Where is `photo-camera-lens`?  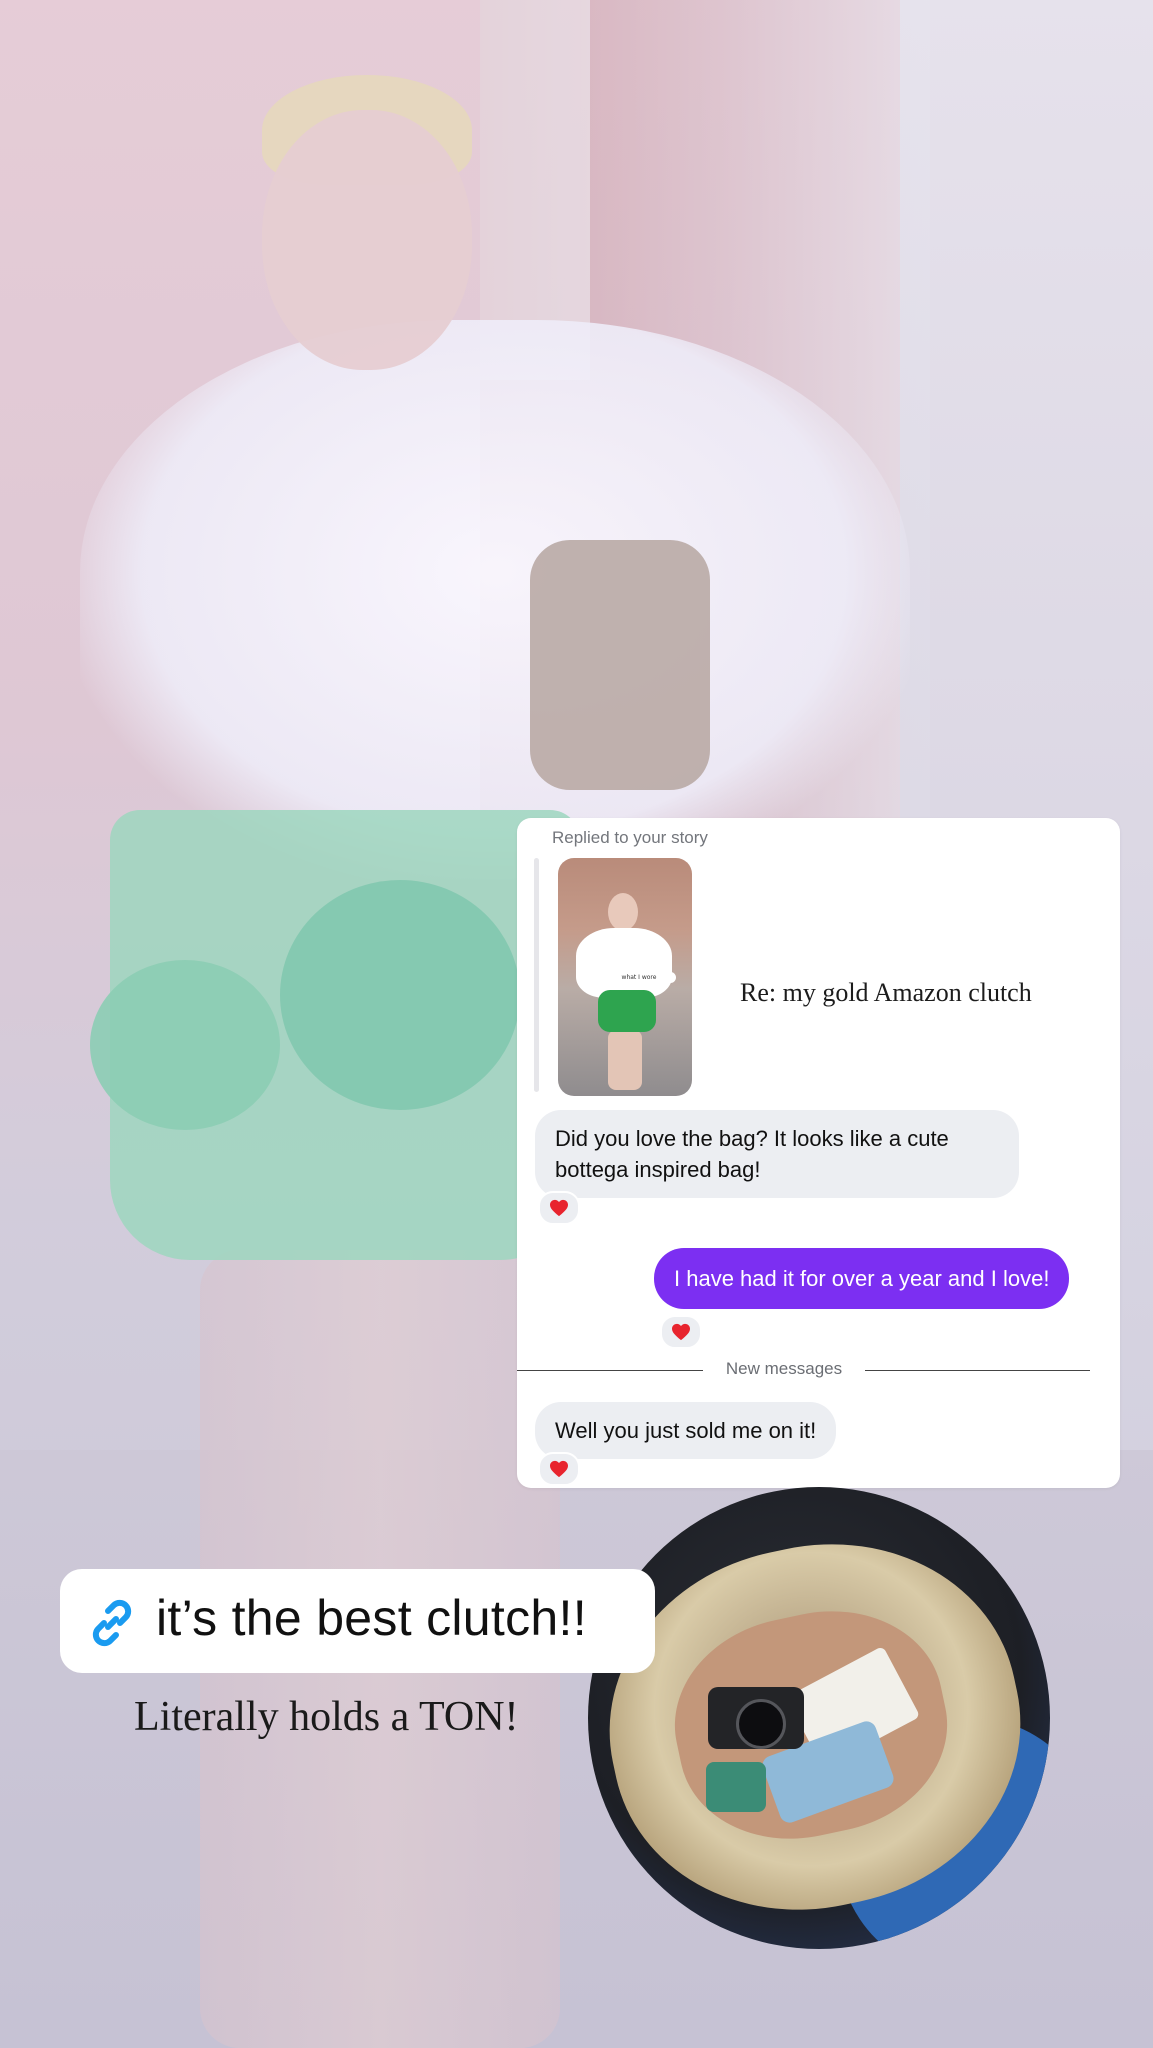
photo-camera-lens is located at coordinates (761, 1724).